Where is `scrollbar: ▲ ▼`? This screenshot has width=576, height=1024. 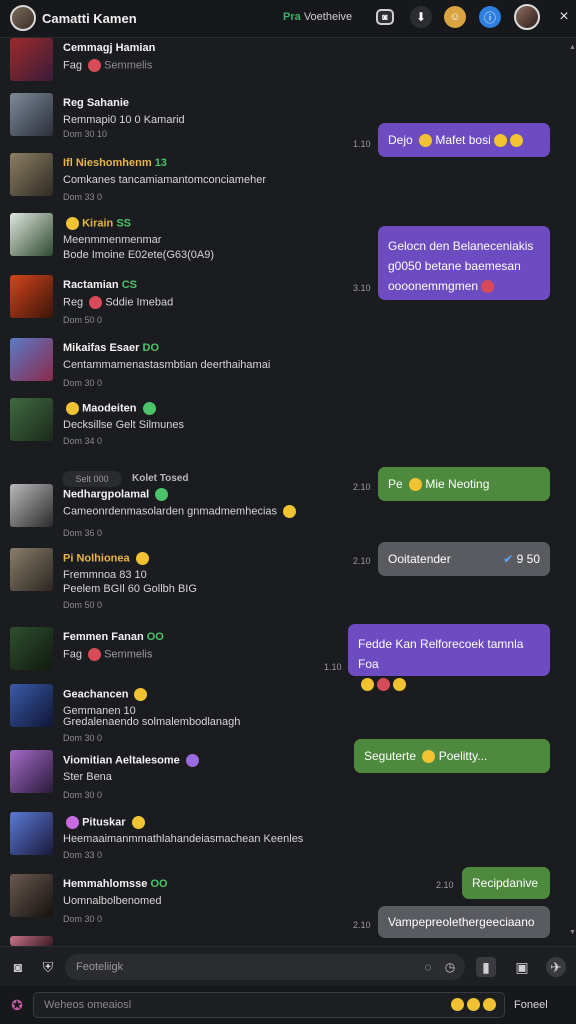
scrollbar: ▲ ▼ is located at coordinates (572, 491).